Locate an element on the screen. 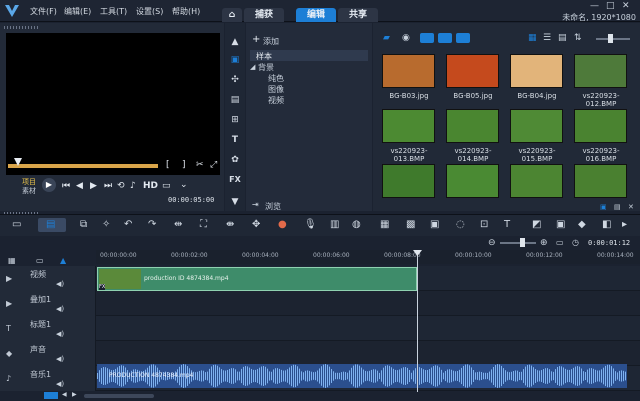 The height and width of the screenshot is (401, 640). split-clip-icon: ✂ is located at coordinates (200, 165).